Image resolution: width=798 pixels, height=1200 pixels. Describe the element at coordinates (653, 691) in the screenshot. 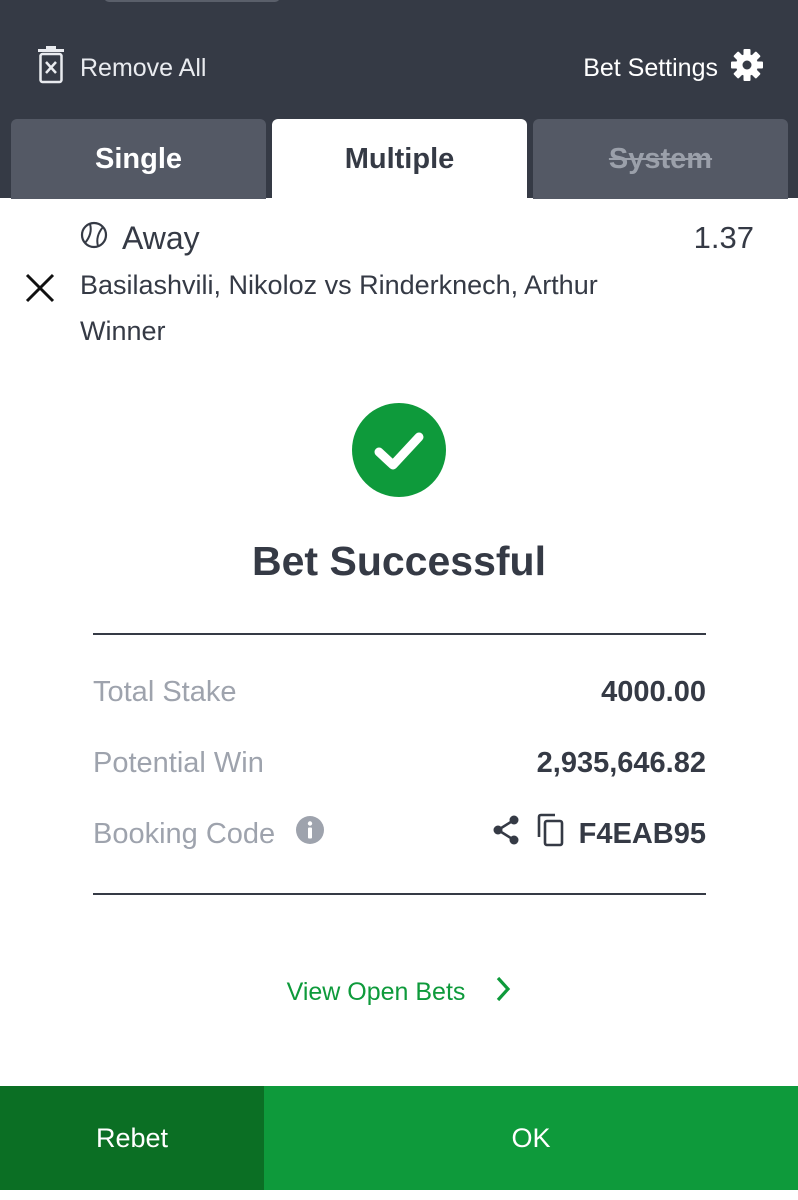

I see `total-stake-value: 4000.00` at that location.